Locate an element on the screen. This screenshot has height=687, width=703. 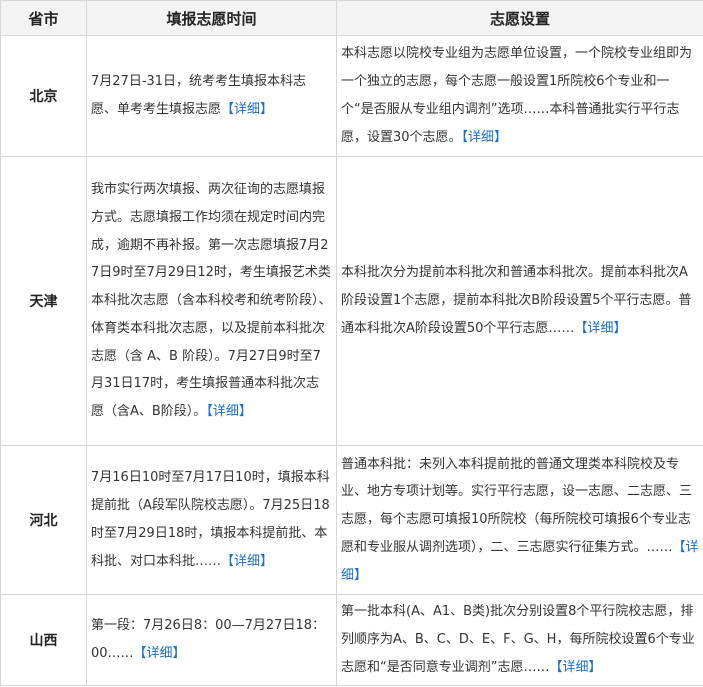
time-cell: 7月27日-31日，统考考生填报本科志愿、单考考生填报志愿【详细】 is located at coordinates (211, 96).